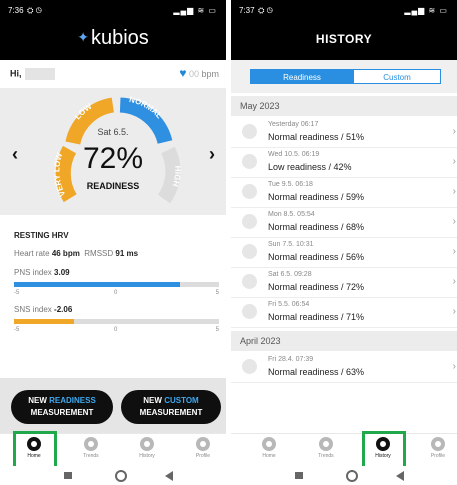 This screenshot has height=485, width=457. I want to click on sns-index: SNS index -2.06, so click(43, 309).